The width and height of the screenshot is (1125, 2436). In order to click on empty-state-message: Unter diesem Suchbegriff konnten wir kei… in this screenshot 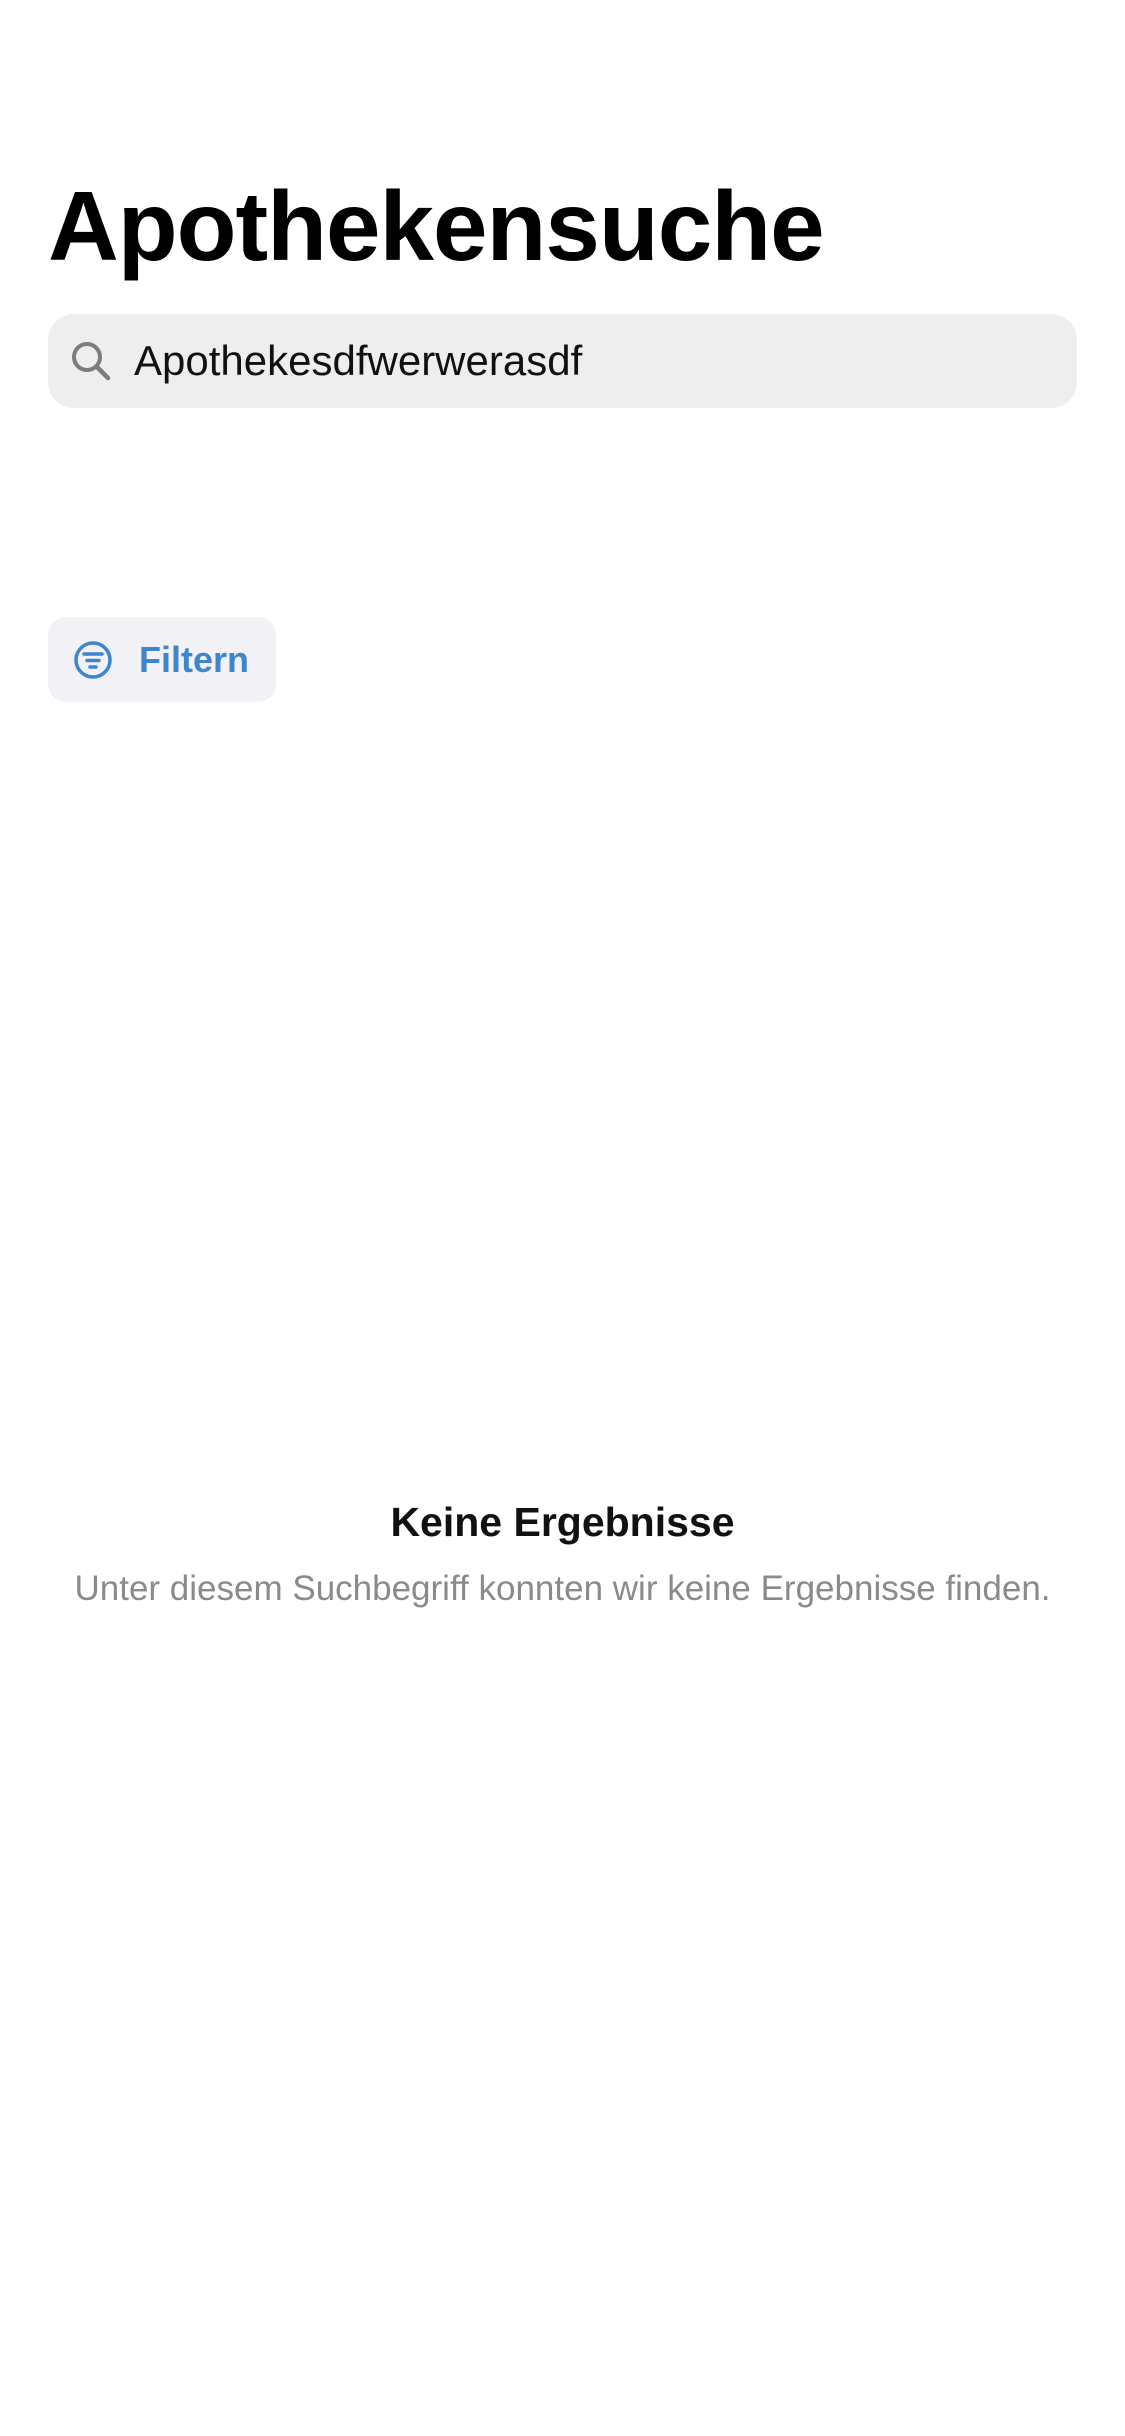, I will do `click(562, 1589)`.